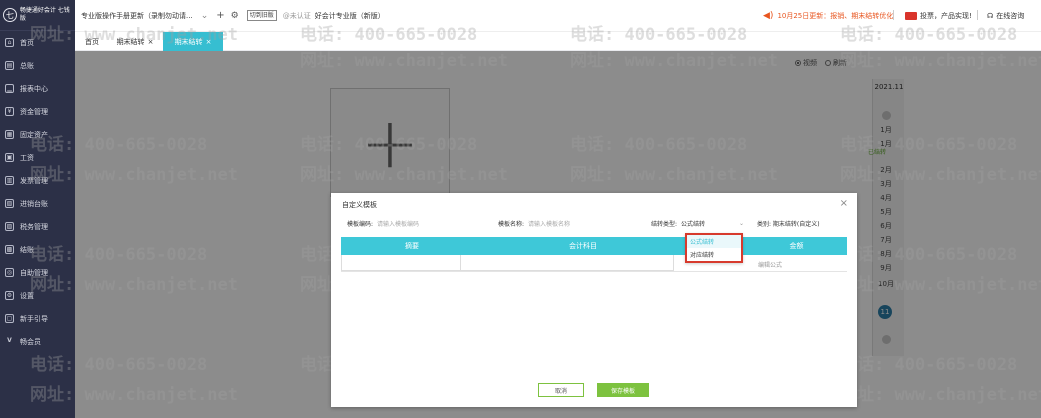  What do you see at coordinates (261, 15) in the screenshot?
I see `switch-old-button: 切到旧版` at bounding box center [261, 15].